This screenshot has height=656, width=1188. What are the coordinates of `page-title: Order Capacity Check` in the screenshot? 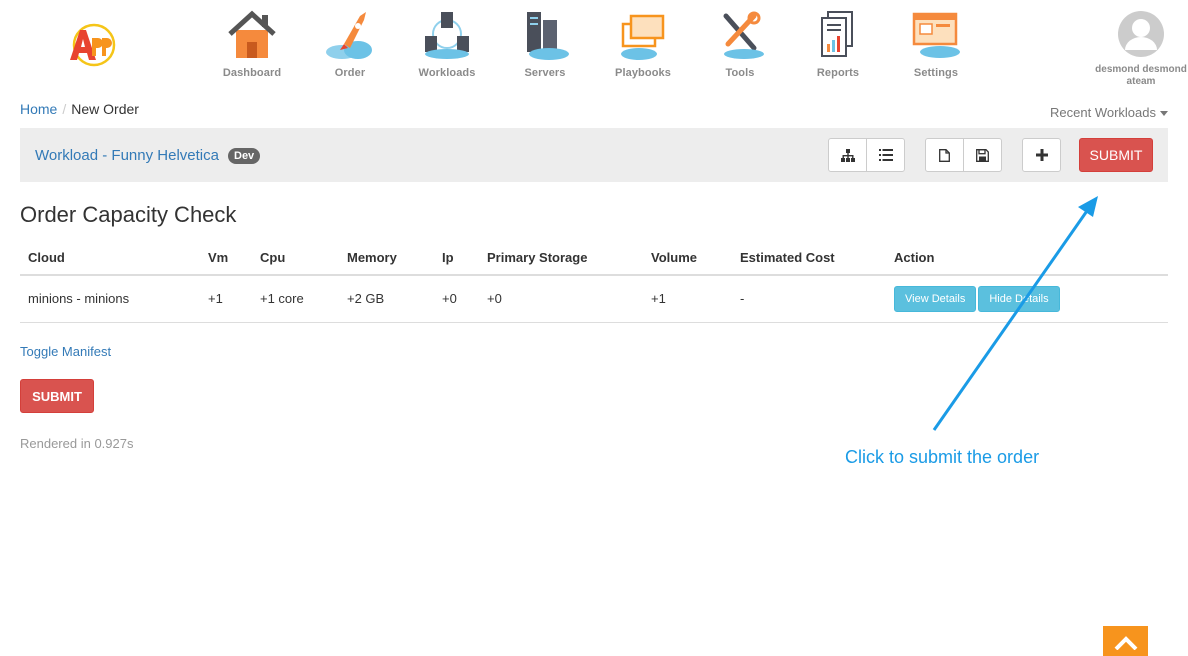 It's located at (128, 214).